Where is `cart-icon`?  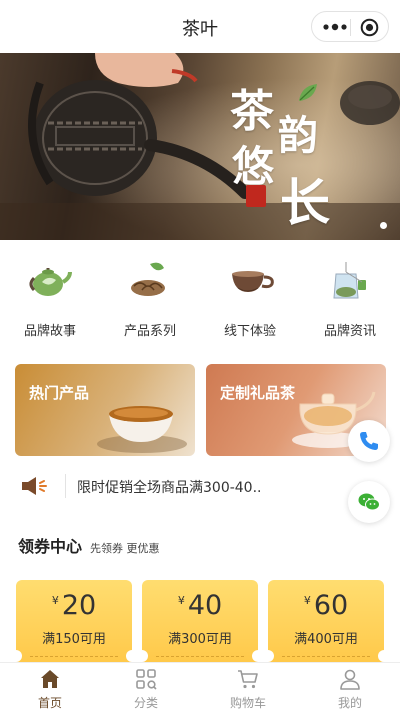 cart-icon is located at coordinates (248, 679).